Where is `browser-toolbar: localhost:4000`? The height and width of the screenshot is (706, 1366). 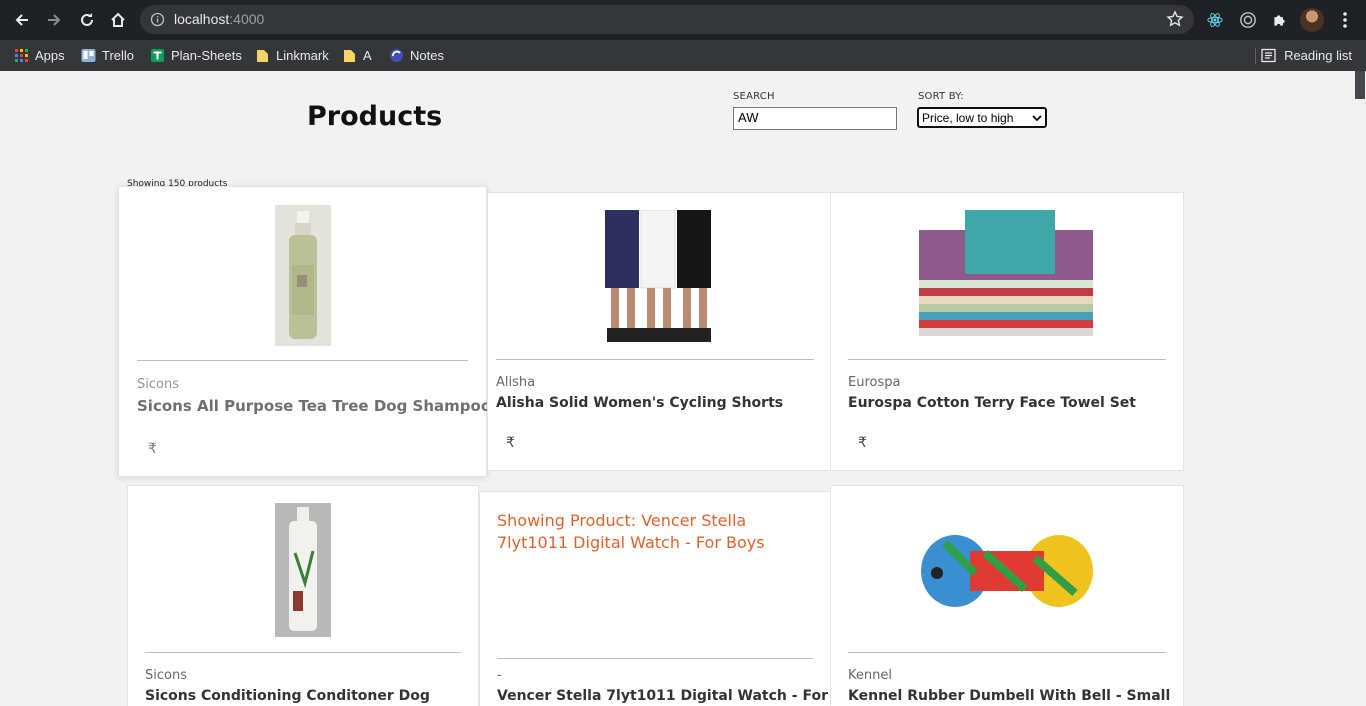
browser-toolbar: localhost:4000 is located at coordinates (683, 20).